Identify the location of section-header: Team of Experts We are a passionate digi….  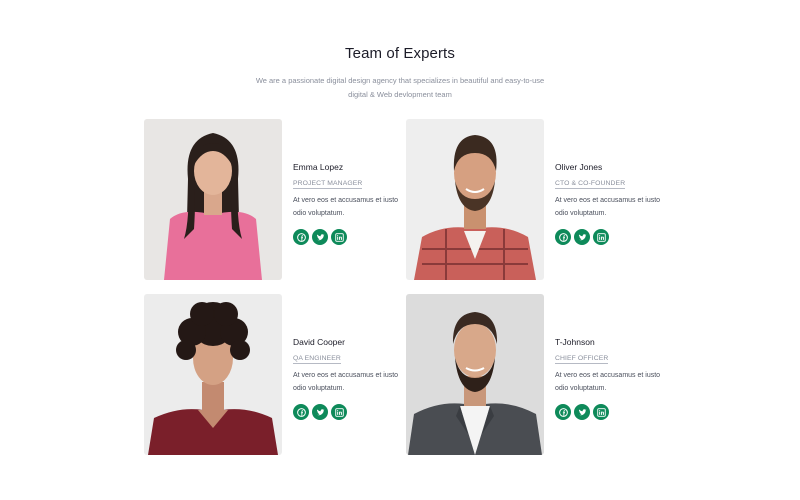
(400, 73).